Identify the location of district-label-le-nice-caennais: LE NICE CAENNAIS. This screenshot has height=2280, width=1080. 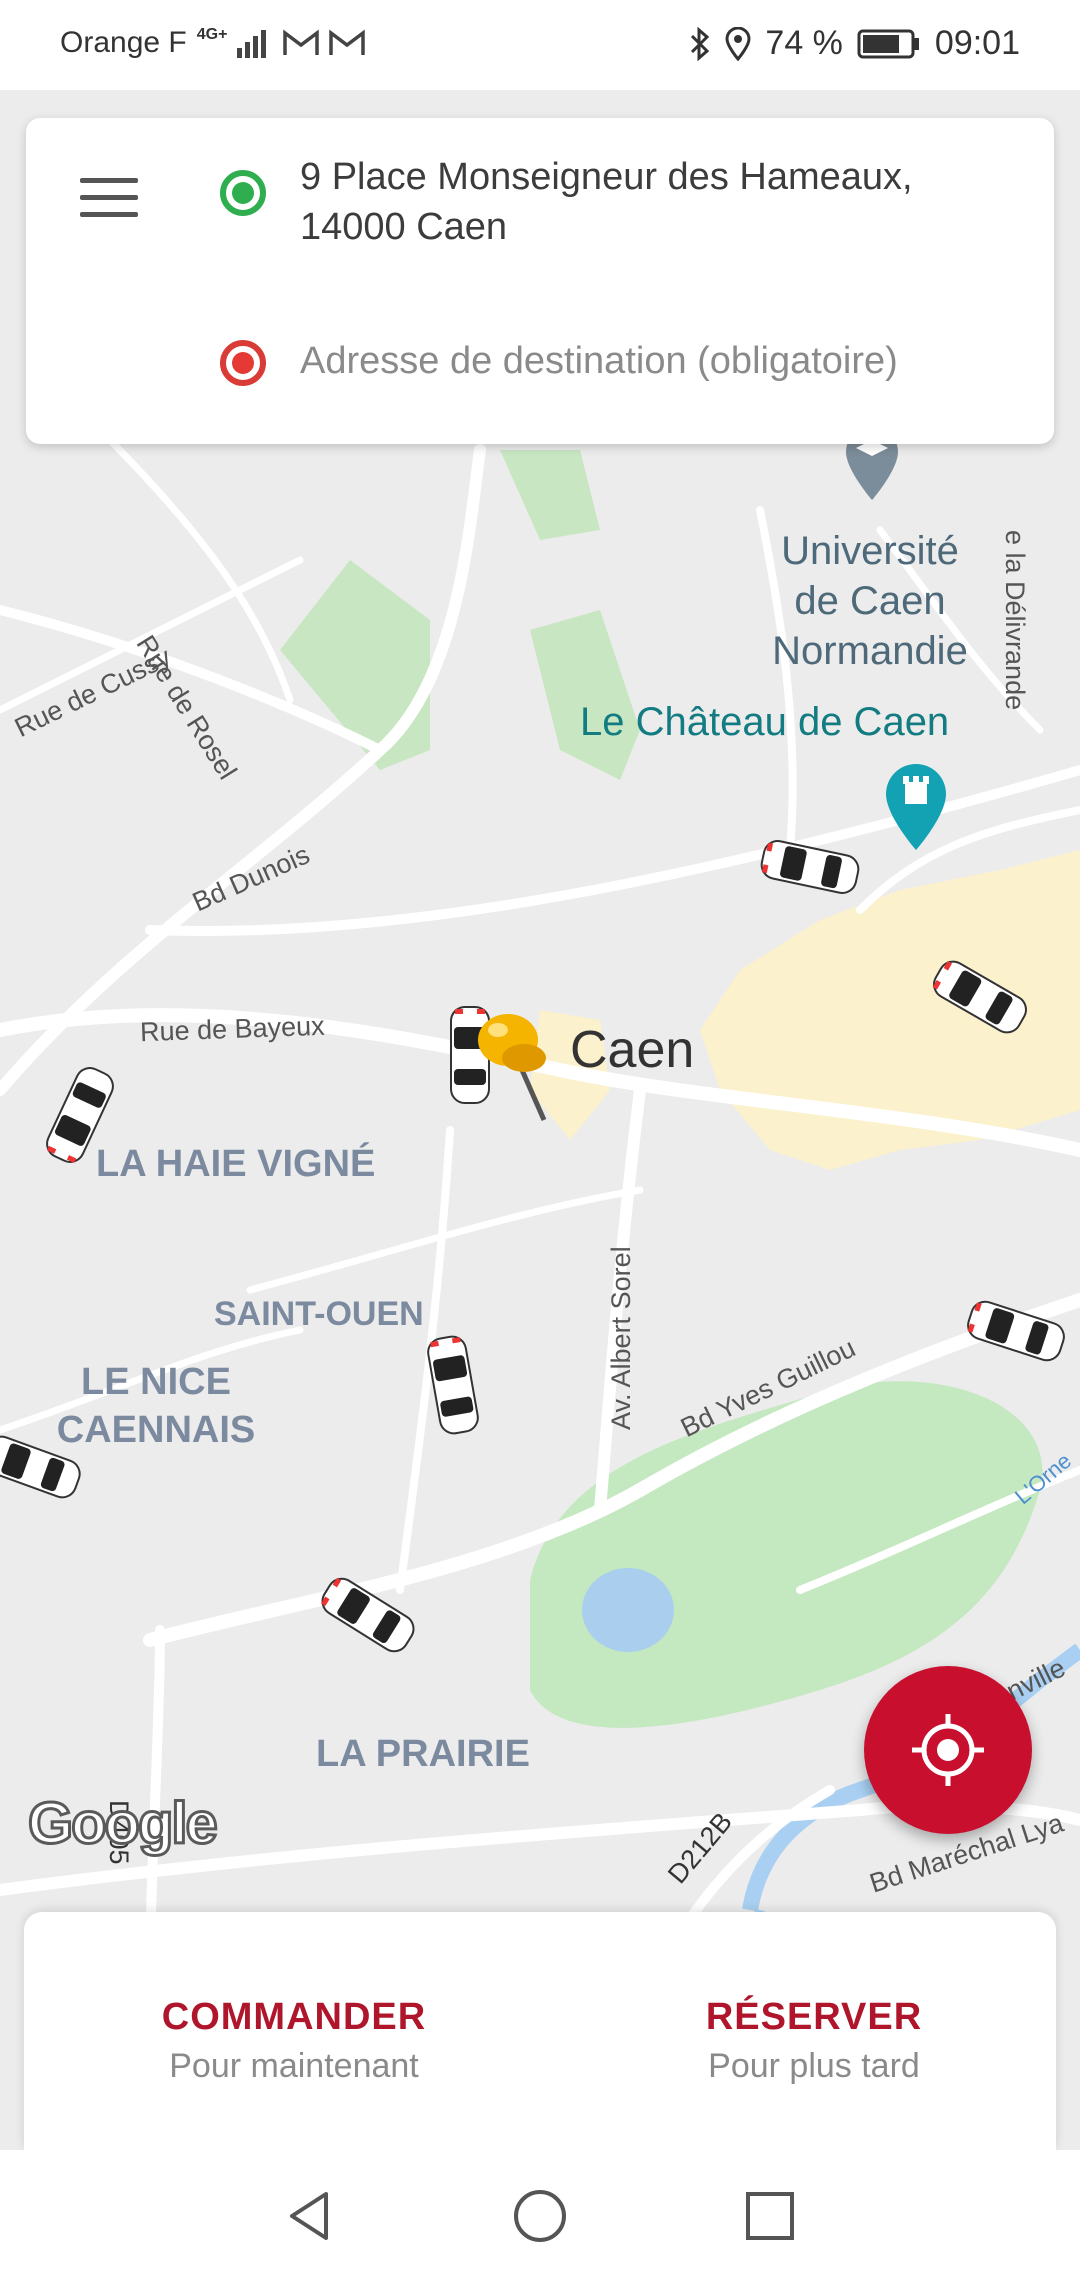
(156, 1406).